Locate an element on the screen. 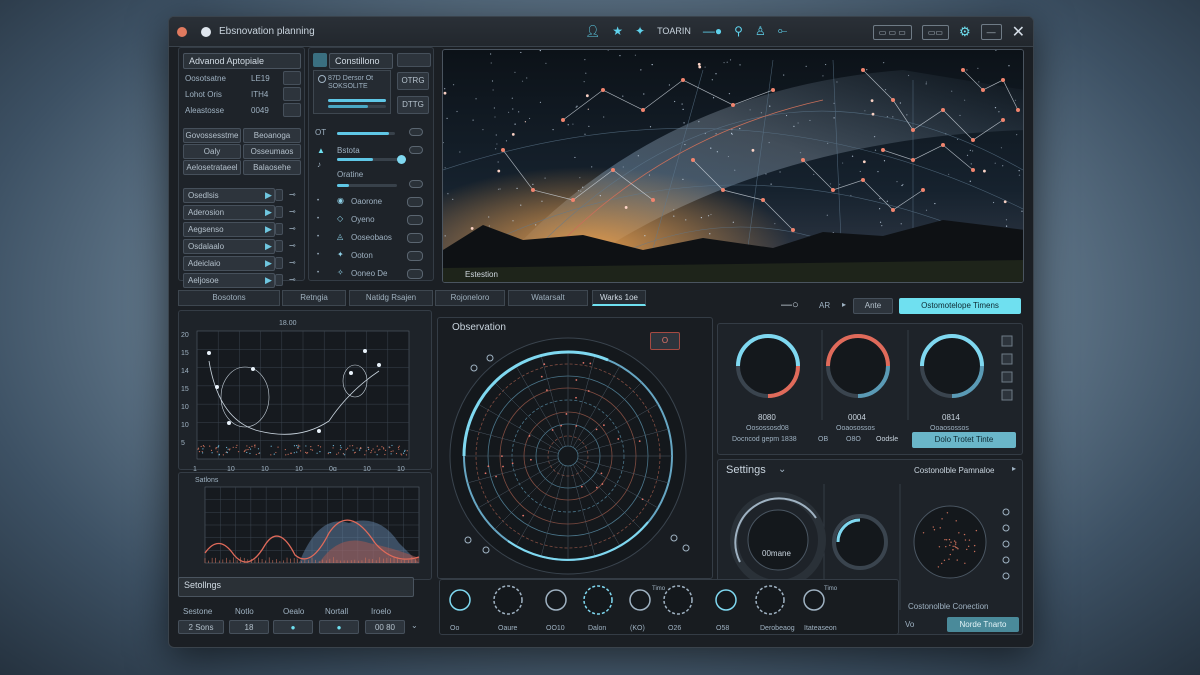 The height and width of the screenshot is (675, 1200). play-row-3: Aegsenso is located at coordinates (229, 229).